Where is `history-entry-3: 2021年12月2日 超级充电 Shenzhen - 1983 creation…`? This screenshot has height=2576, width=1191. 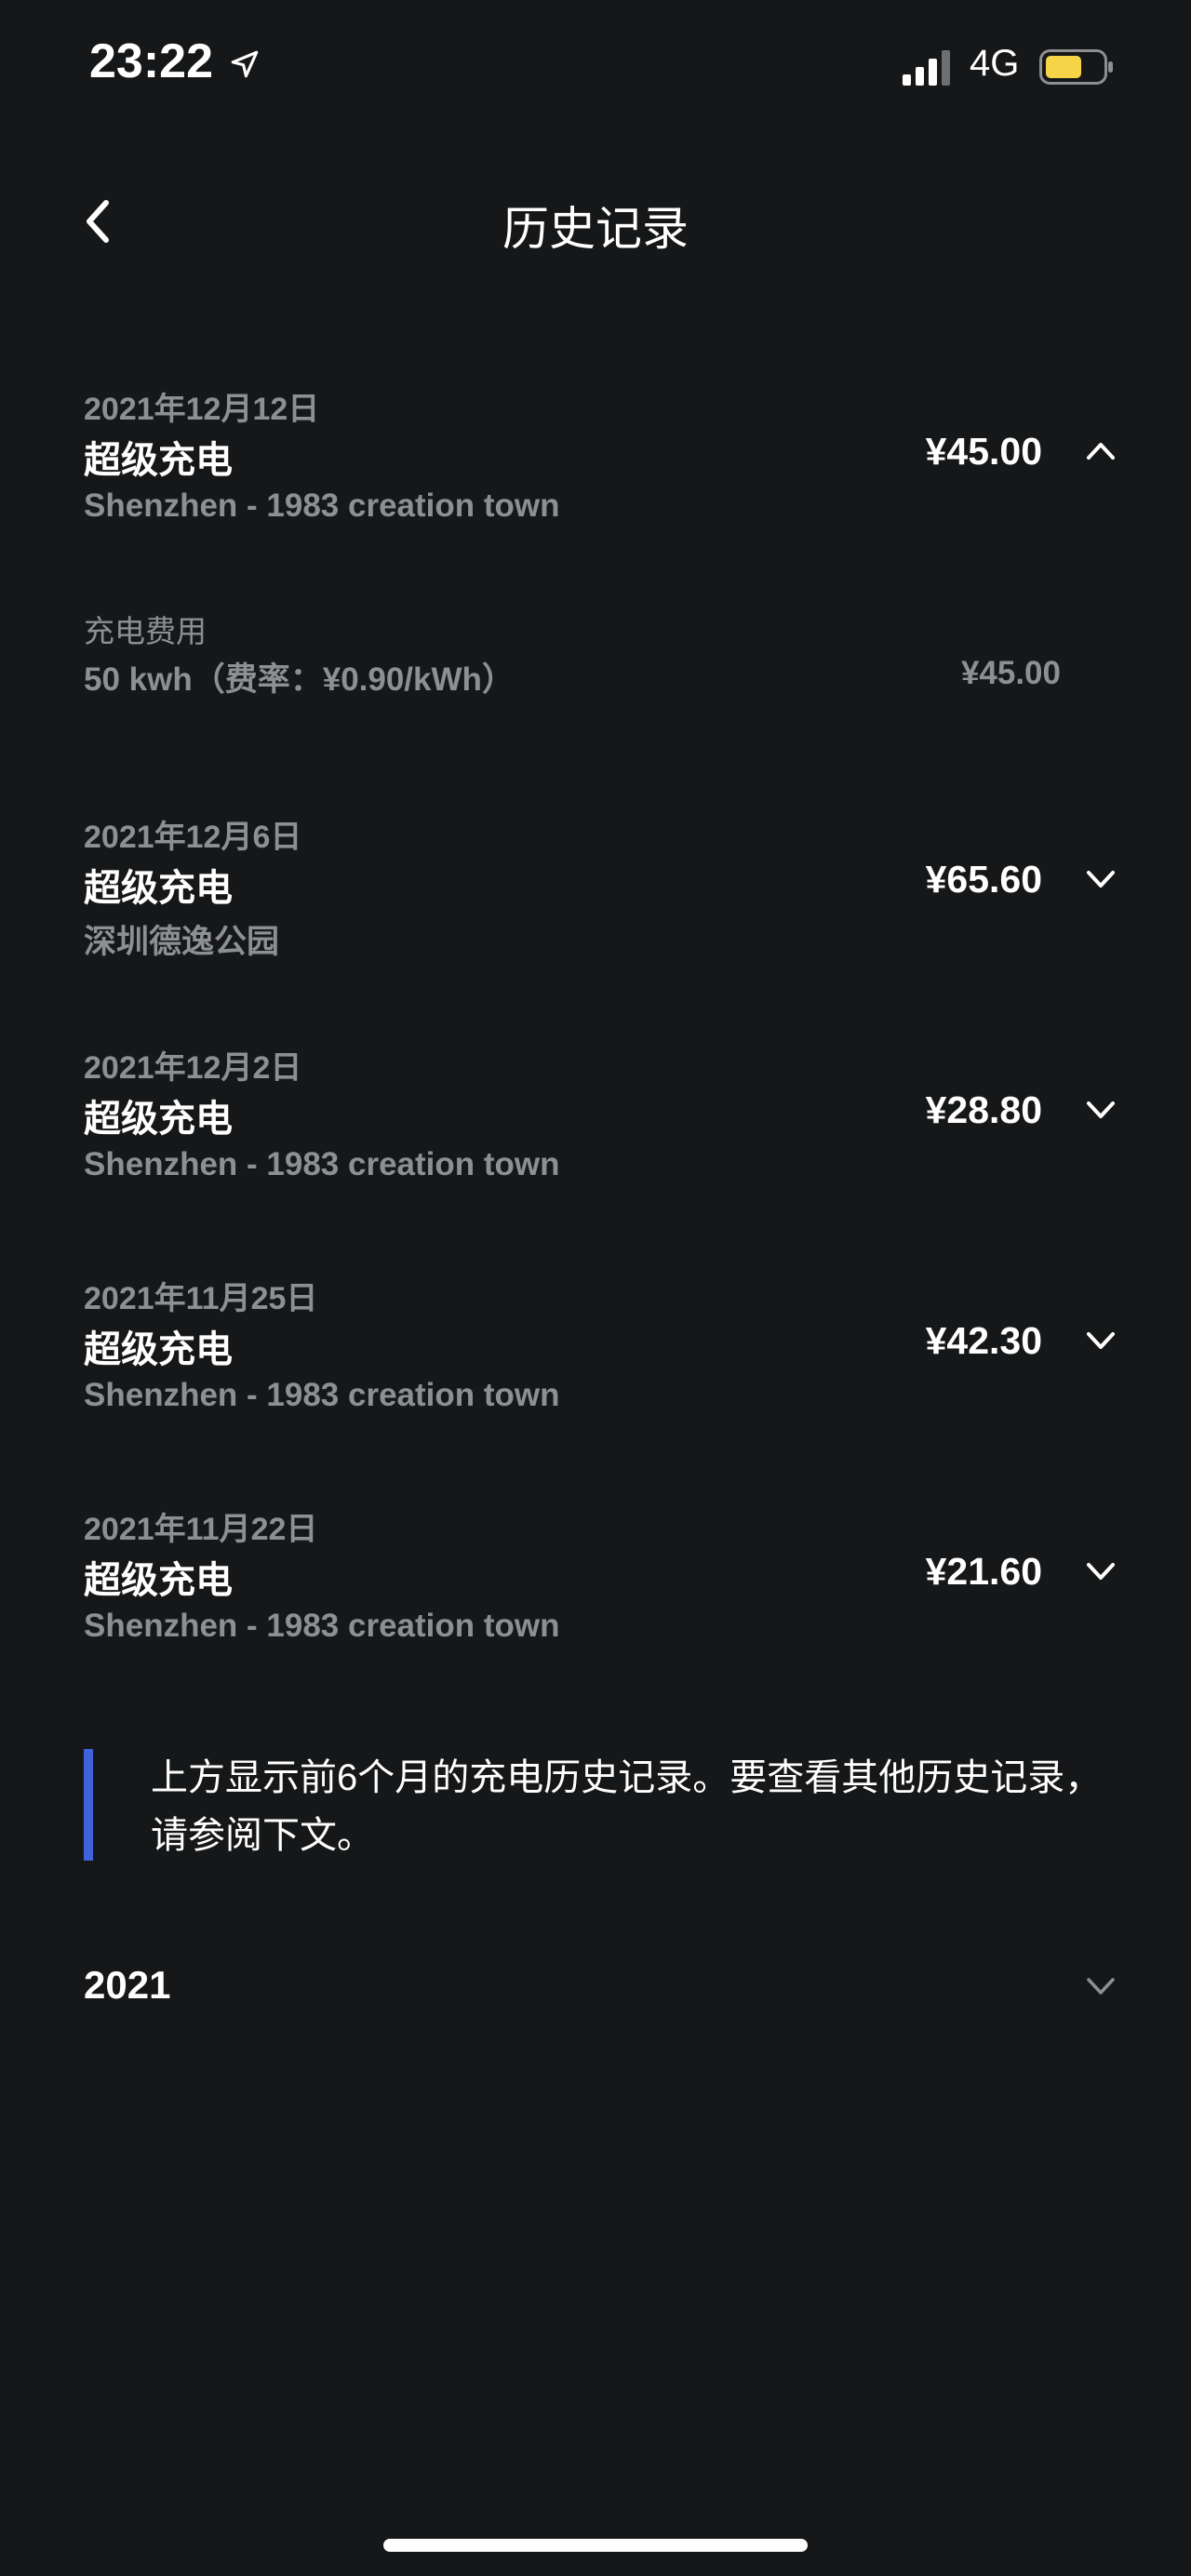 history-entry-3: 2021年12月2日 超级充电 Shenzhen - 1983 creation… is located at coordinates (600, 1116).